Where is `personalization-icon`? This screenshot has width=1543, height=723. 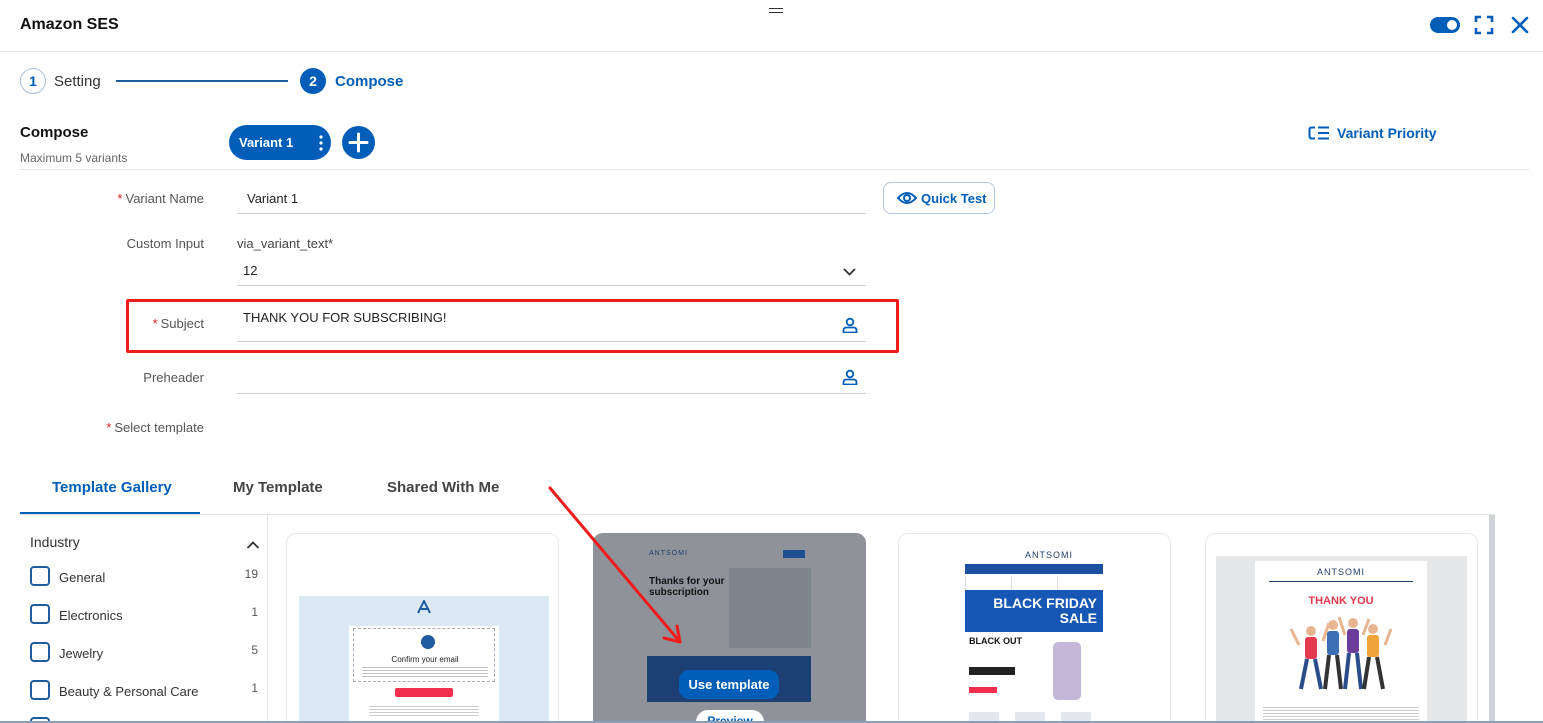 personalization-icon is located at coordinates (850, 377).